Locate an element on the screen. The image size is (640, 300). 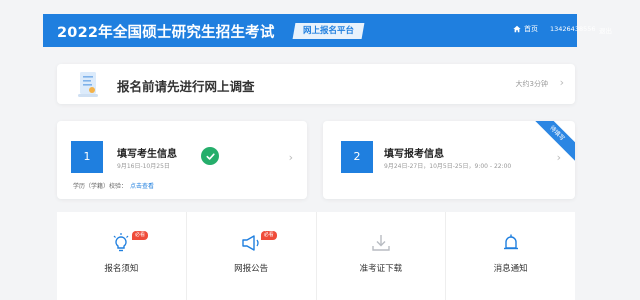
megaphone-icon is located at coordinates (250, 243).